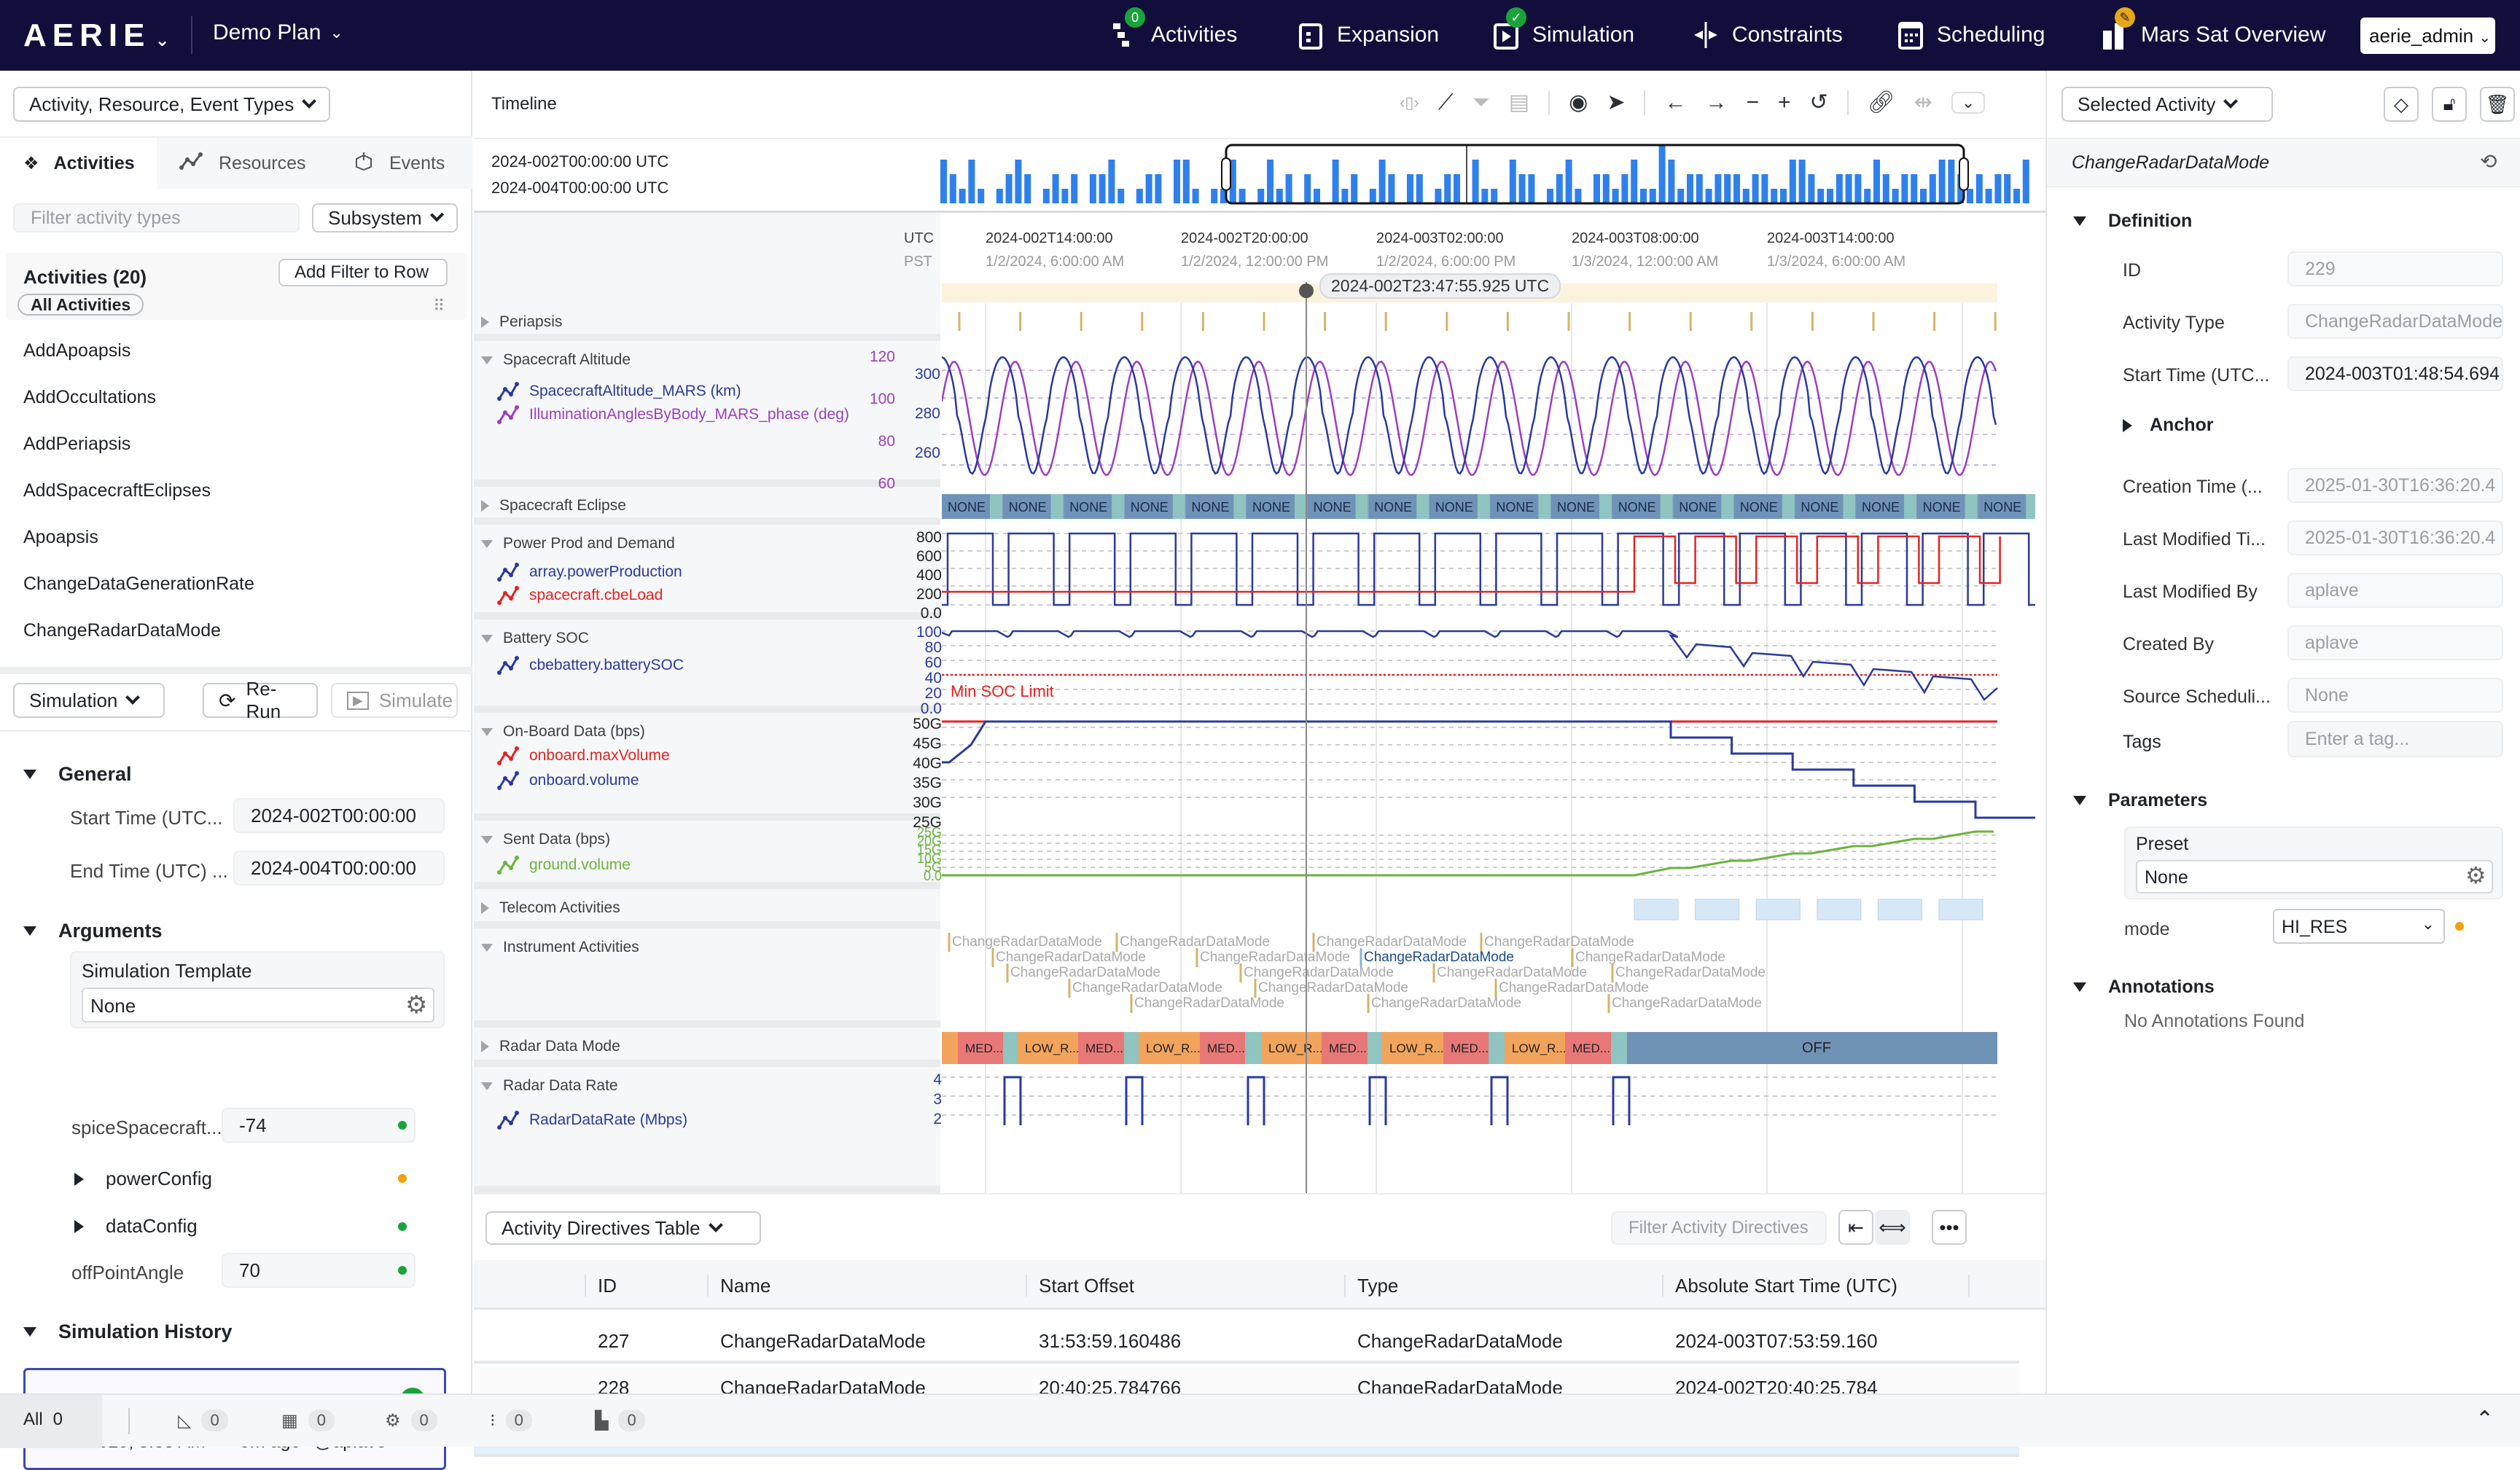 The height and width of the screenshot is (1470, 2520). What do you see at coordinates (136, 1226) in the screenshot?
I see `arg-dataconfig: dataConfig` at bounding box center [136, 1226].